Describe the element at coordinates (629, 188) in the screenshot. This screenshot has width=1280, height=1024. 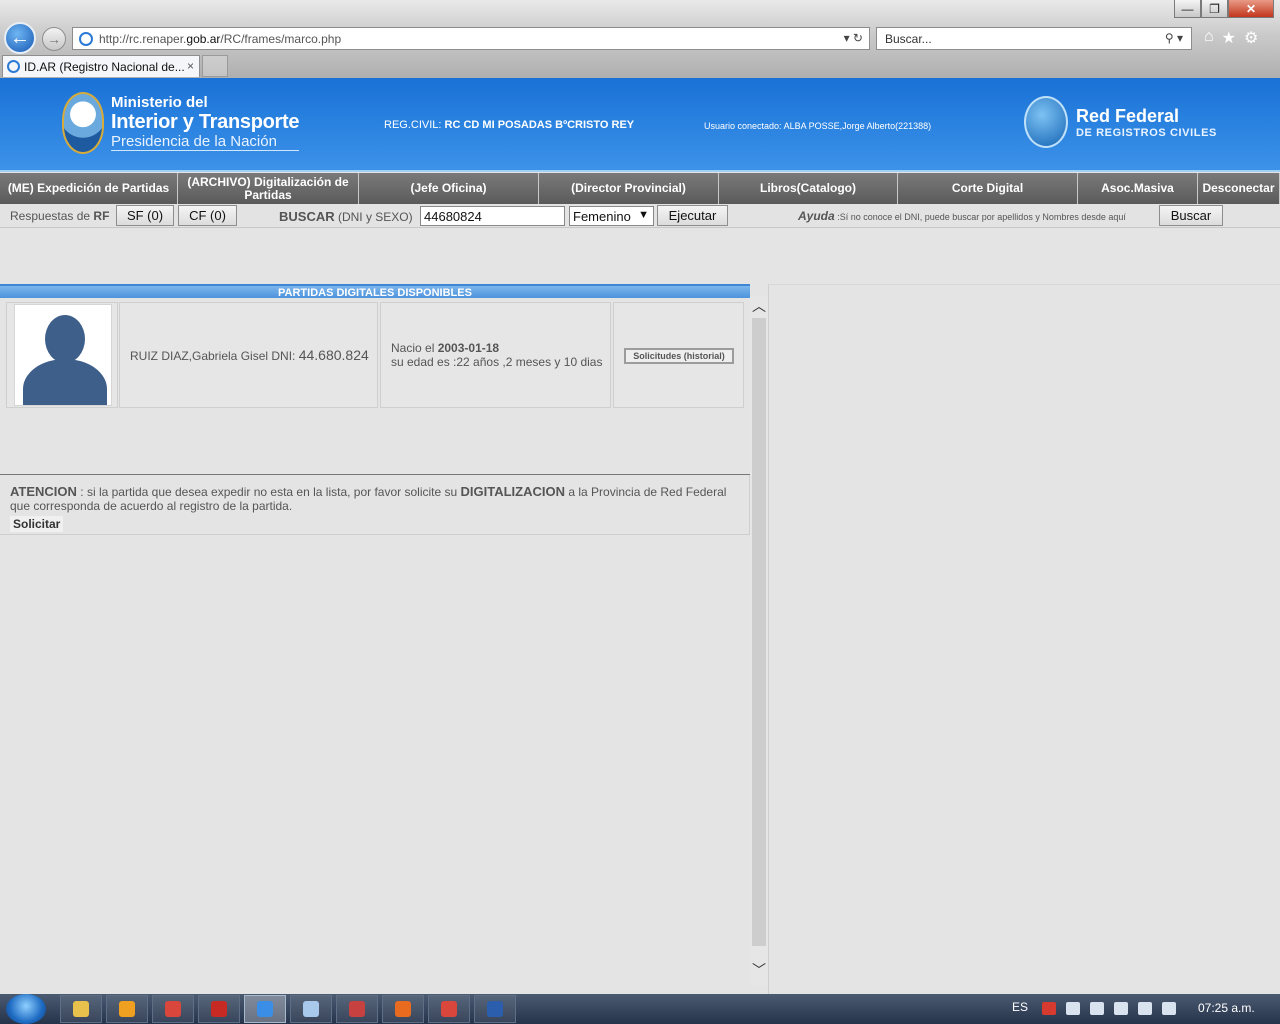
I see `menu-director-provincial: (Director Provincial)` at that location.